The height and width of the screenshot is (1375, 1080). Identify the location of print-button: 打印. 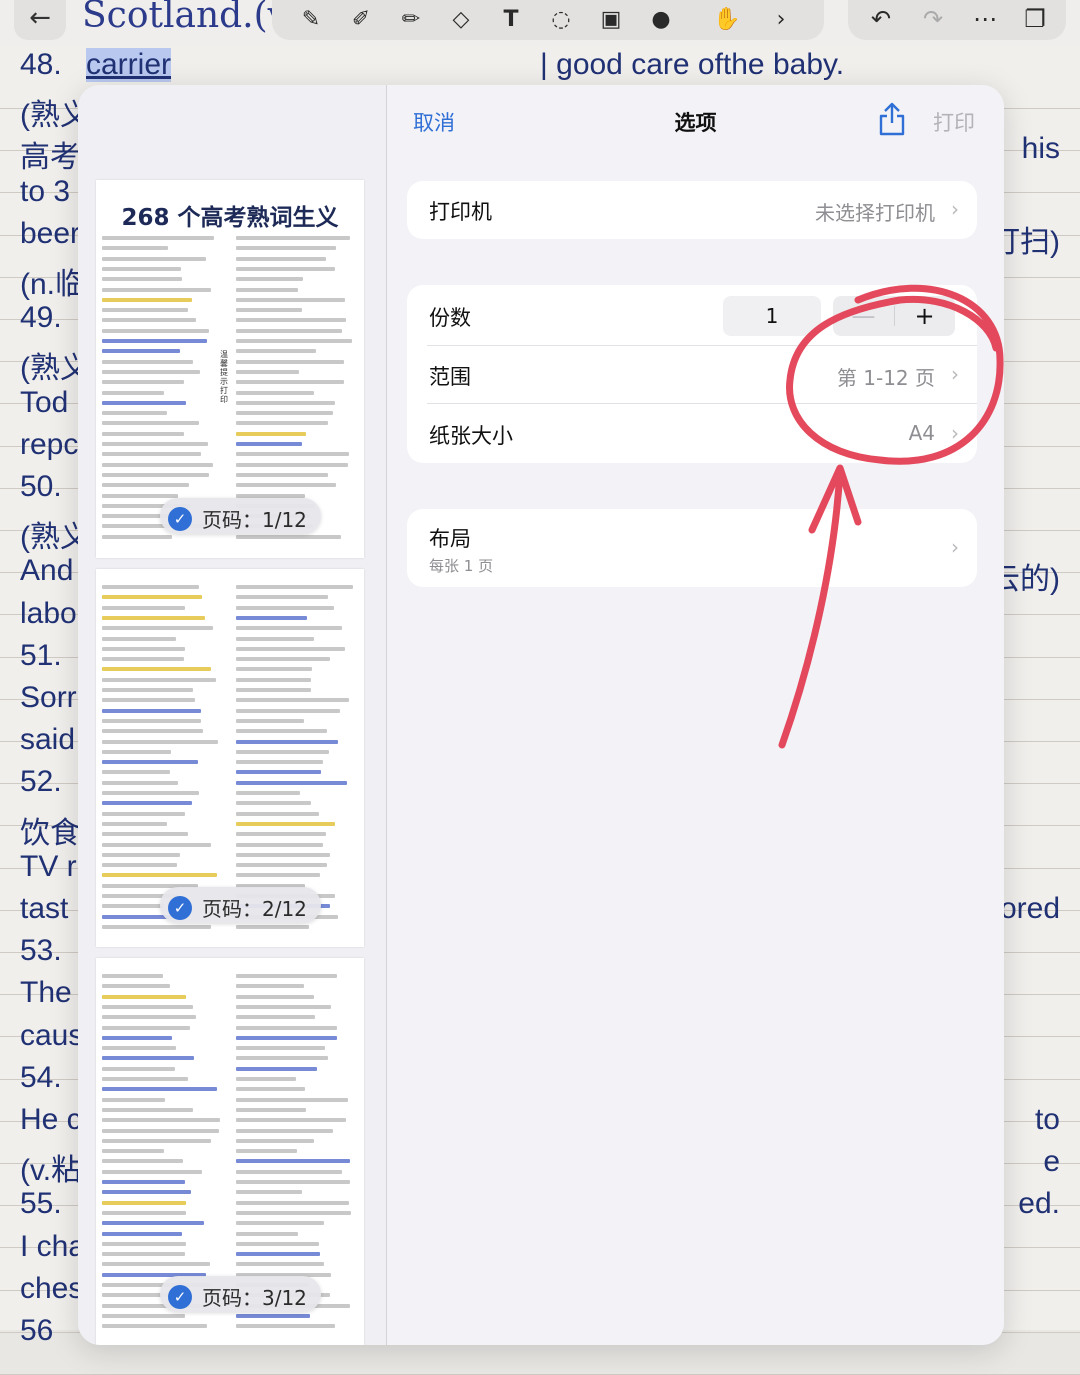
(954, 122).